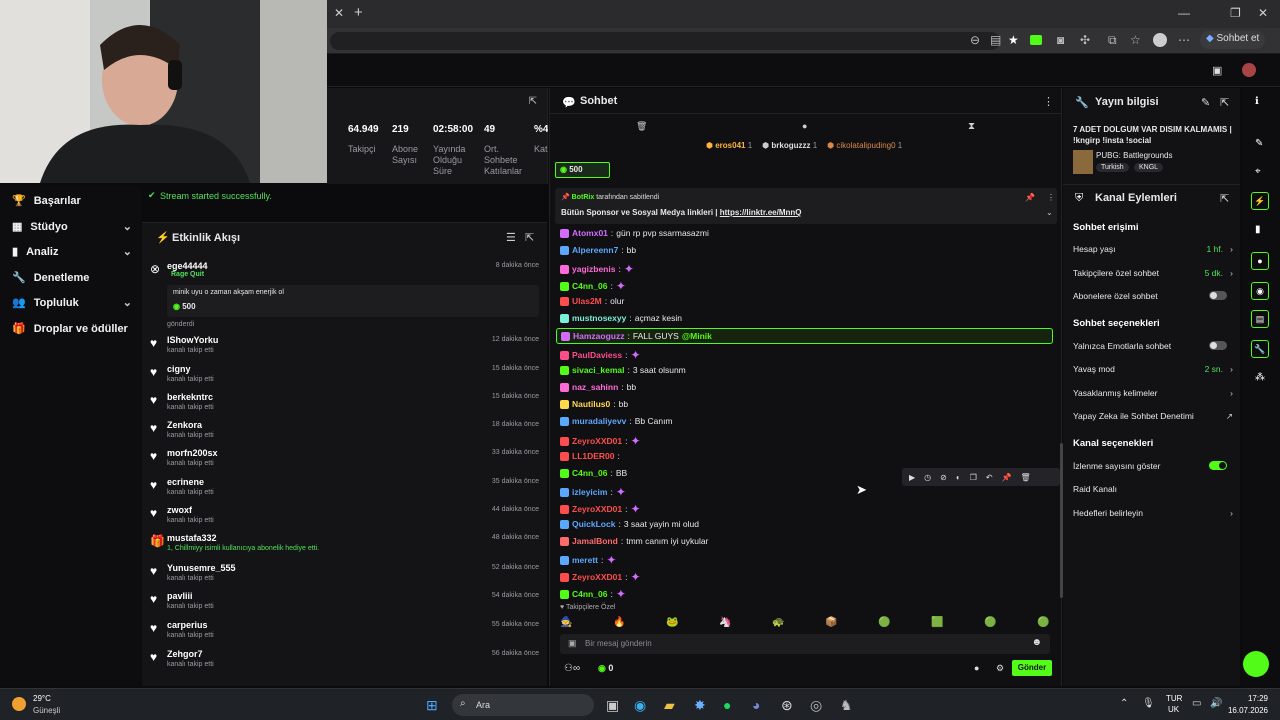  Describe the element at coordinates (1218, 345) in the screenshot. I see `toggle-switch` at that location.